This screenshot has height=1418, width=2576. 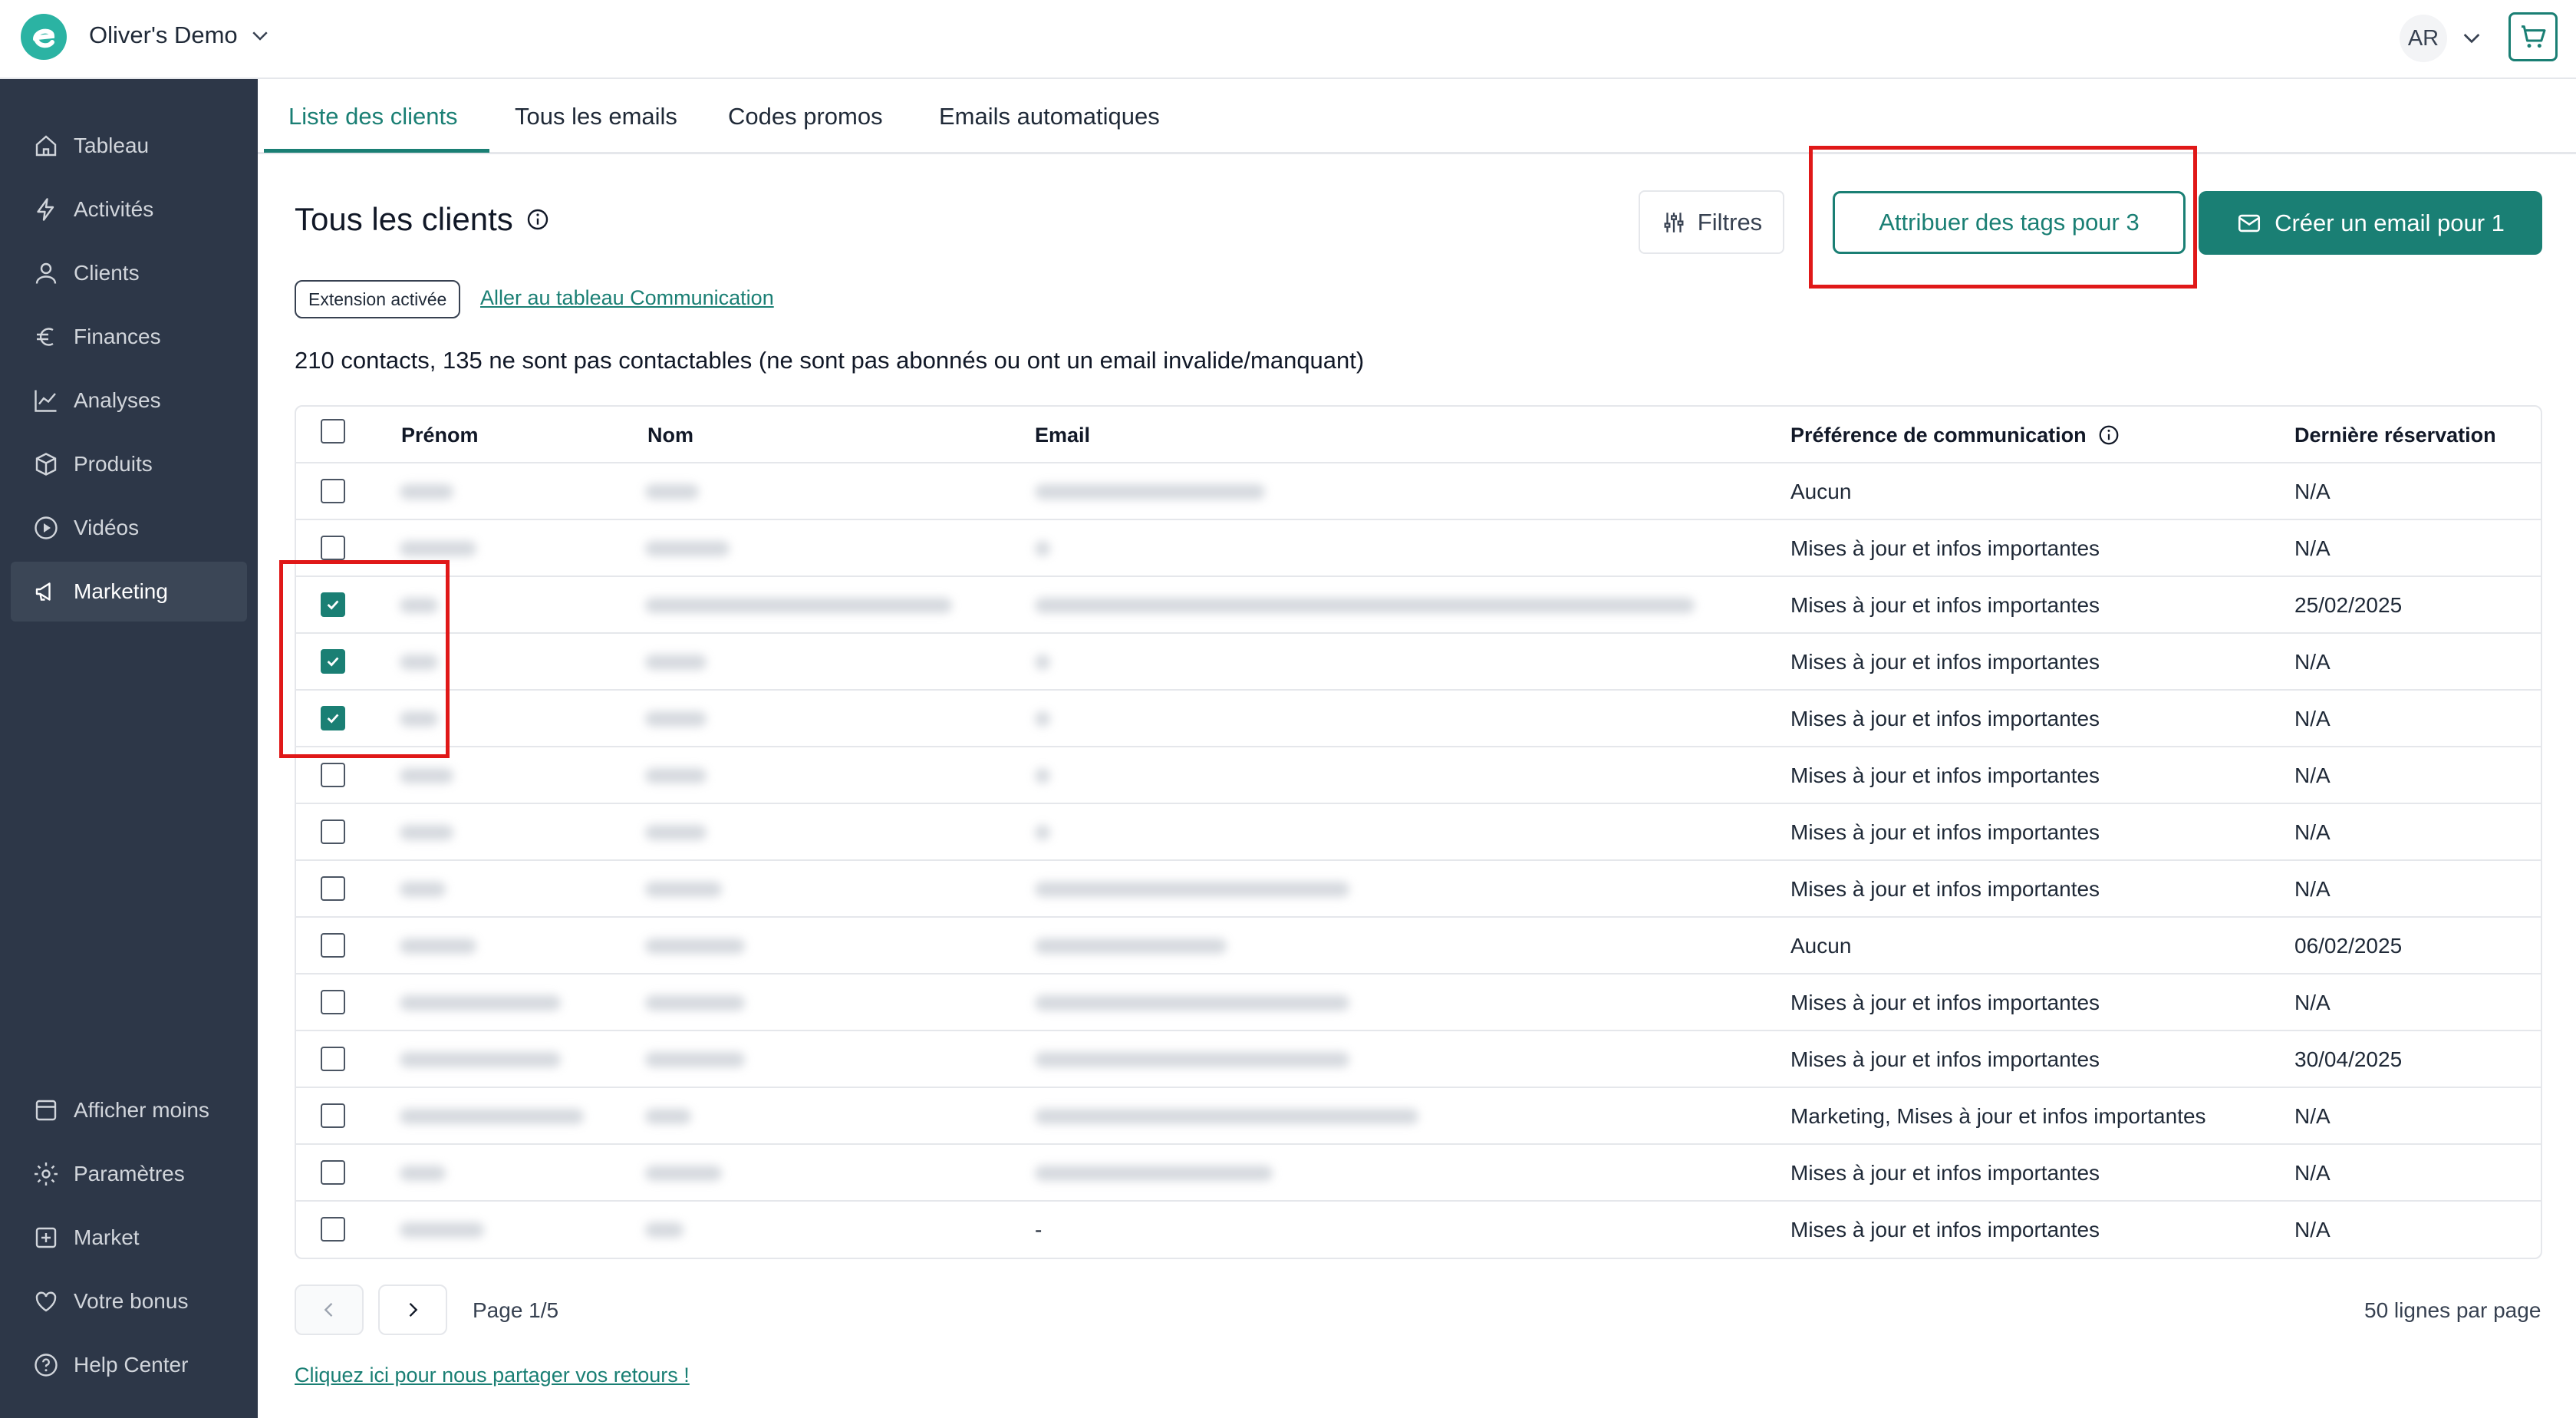 I want to click on cell-last-booking: 06/02/2025, so click(x=2348, y=946).